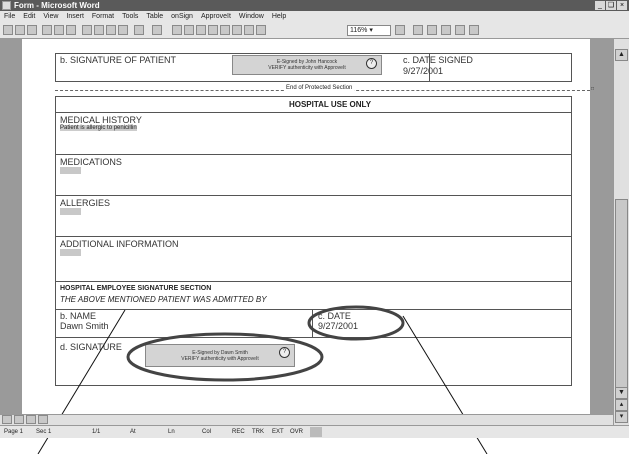 This screenshot has width=629, height=454. I want to click on web-layout-icon, so click(19, 419).